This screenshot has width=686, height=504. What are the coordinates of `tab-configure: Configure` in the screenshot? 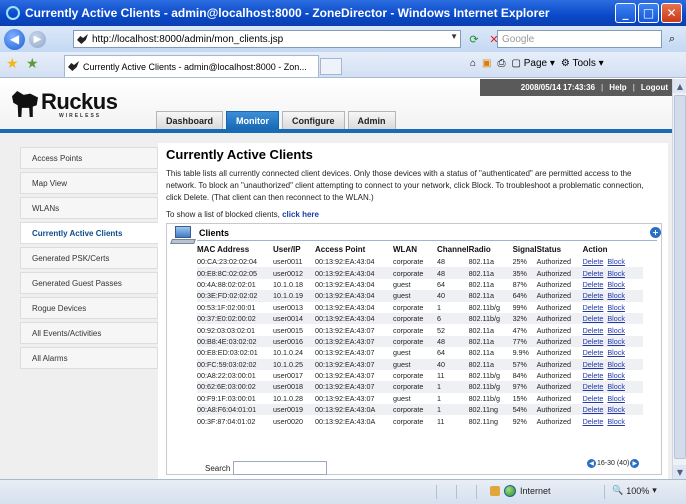 It's located at (313, 120).